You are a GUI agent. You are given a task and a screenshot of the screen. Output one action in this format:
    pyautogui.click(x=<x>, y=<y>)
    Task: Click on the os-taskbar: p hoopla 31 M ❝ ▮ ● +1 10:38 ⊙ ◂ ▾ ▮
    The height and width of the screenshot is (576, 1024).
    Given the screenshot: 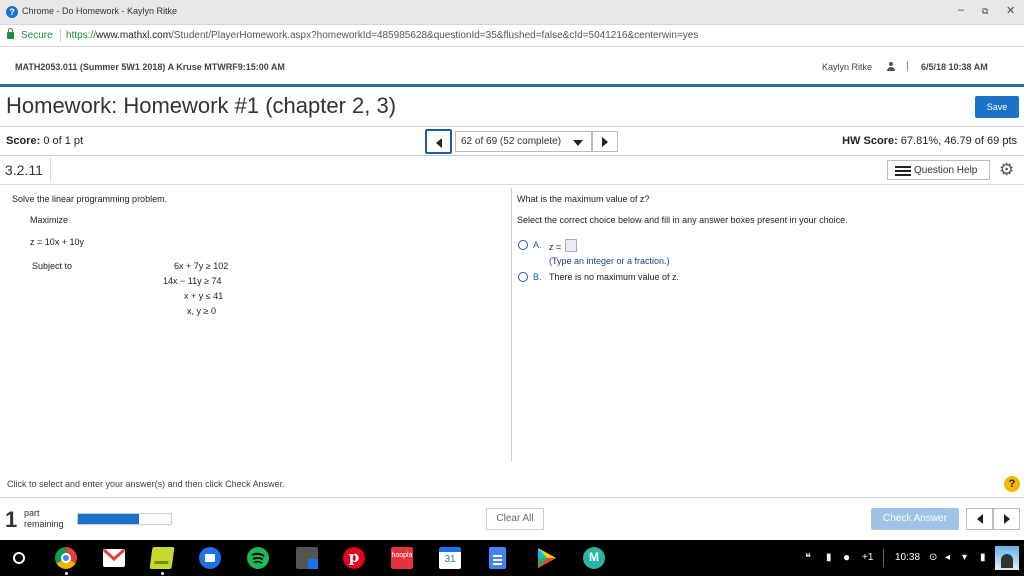 What is the action you would take?
    pyautogui.click(x=512, y=558)
    